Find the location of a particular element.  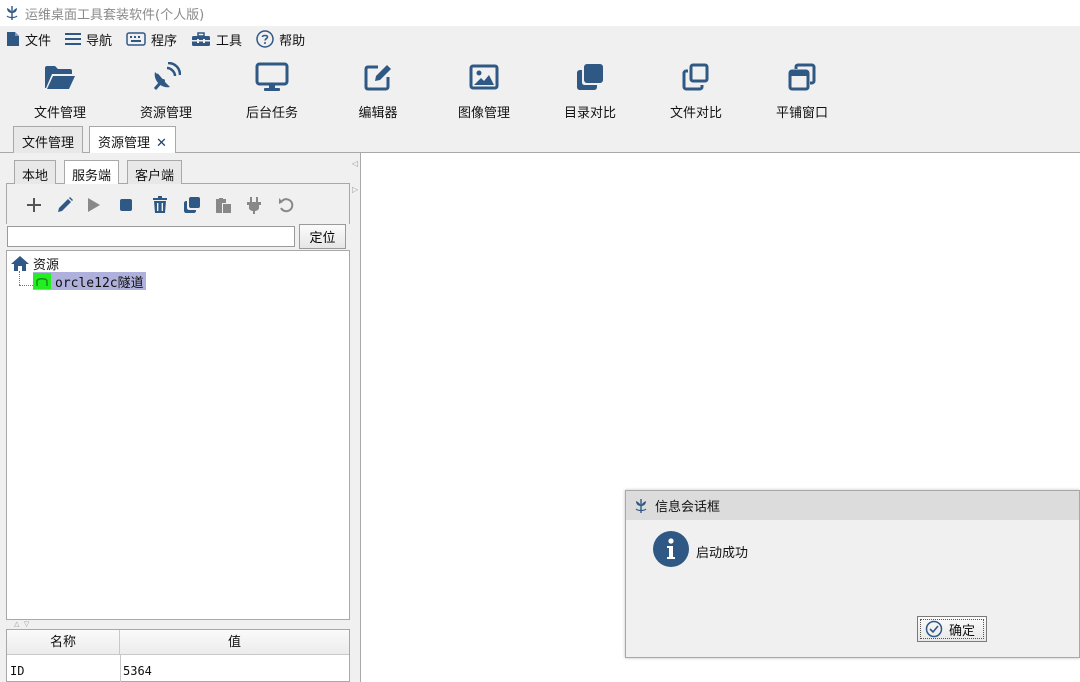

help-icon is located at coordinates (265, 39).